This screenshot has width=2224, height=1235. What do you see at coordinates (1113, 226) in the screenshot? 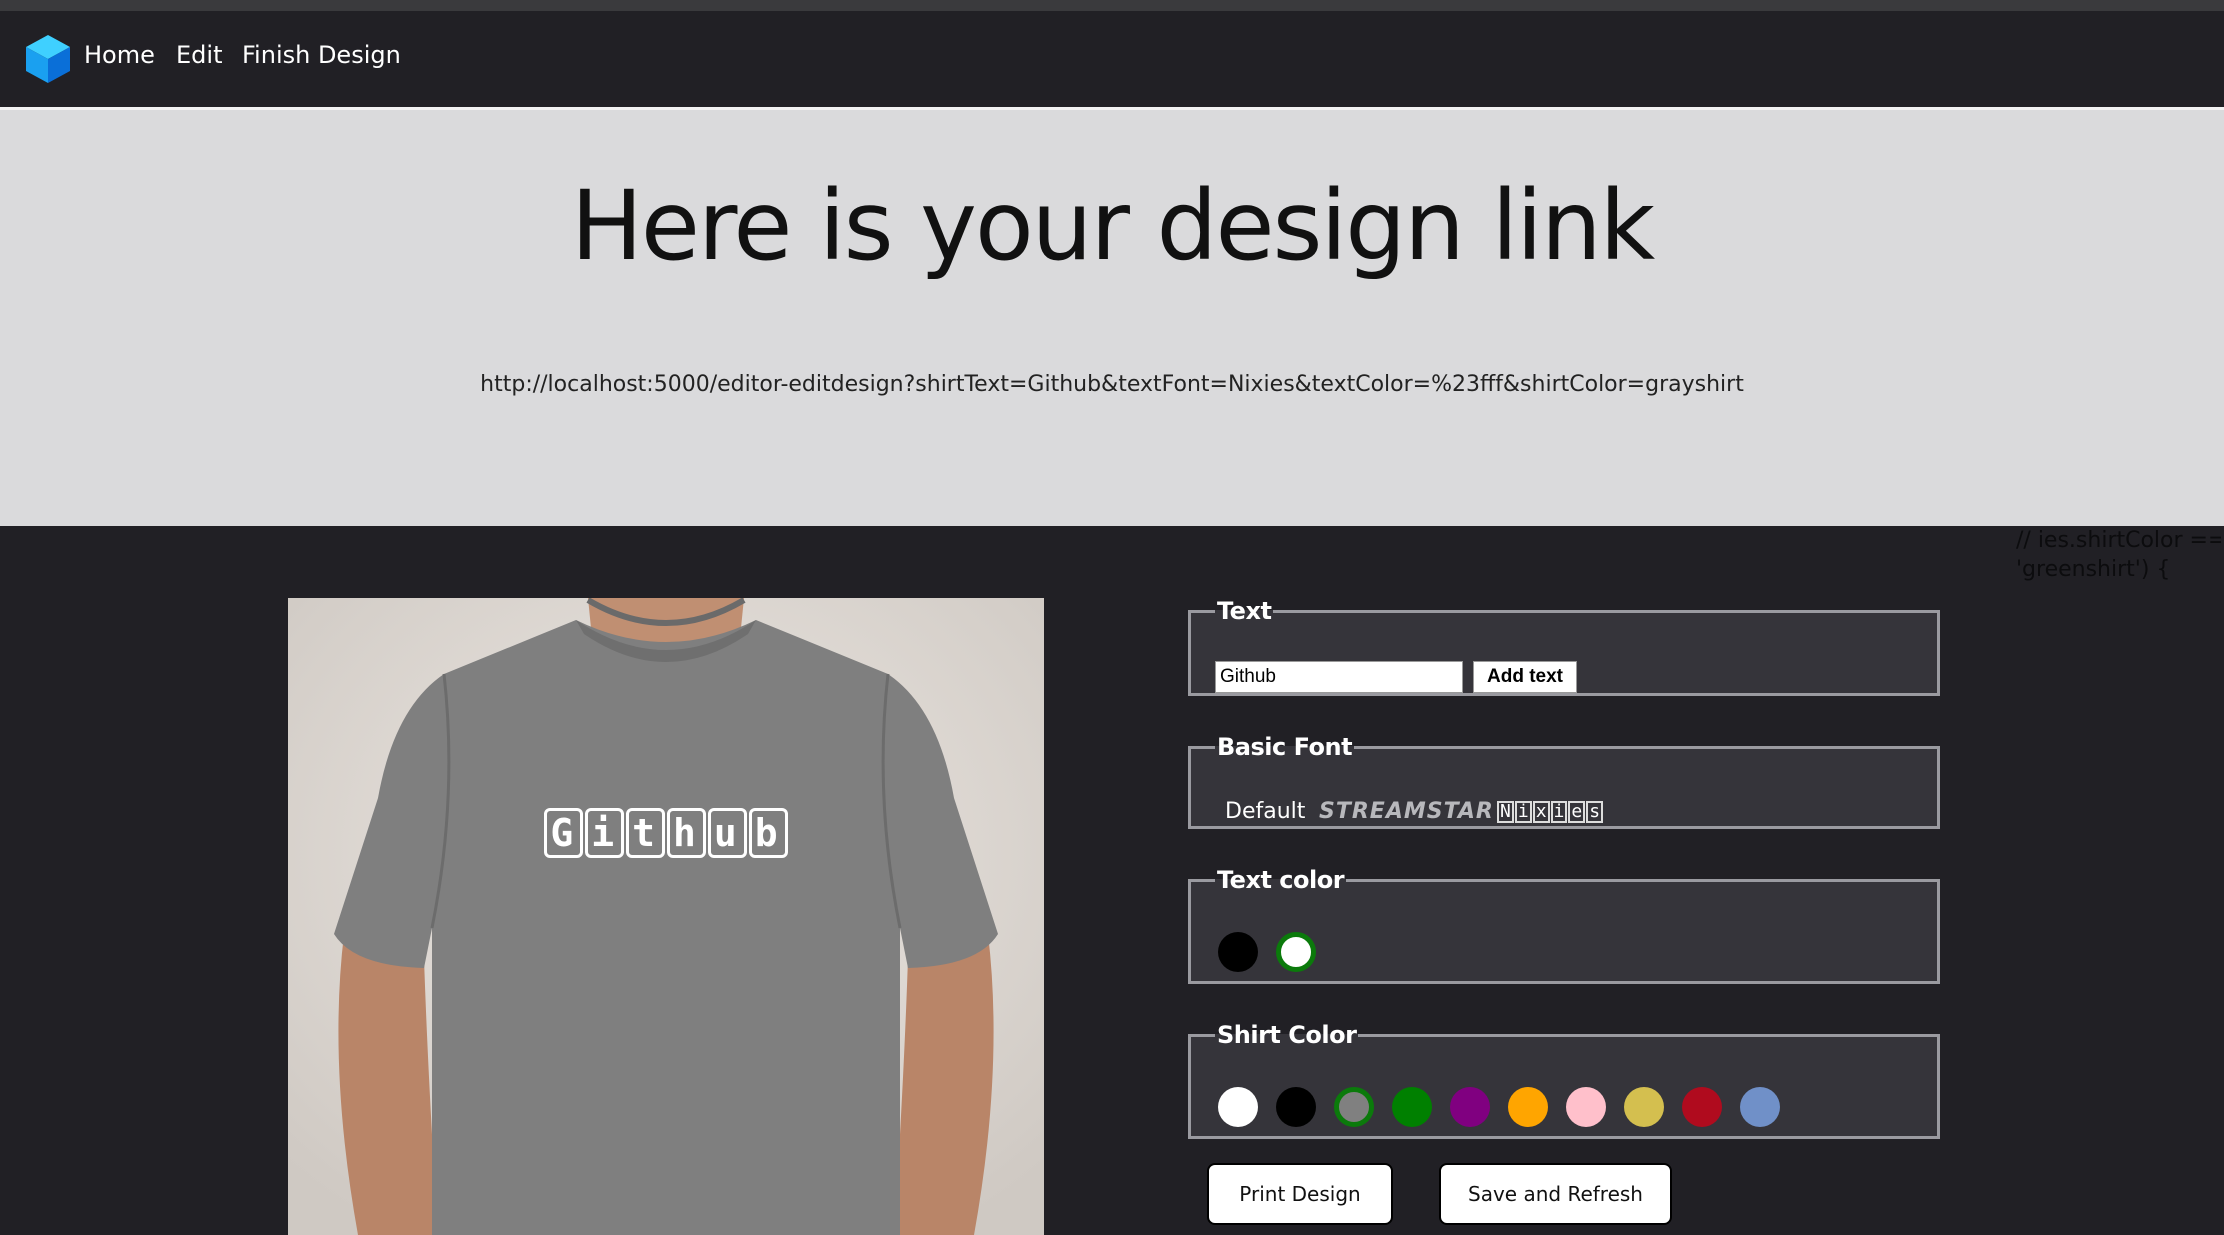
I see `page-title: Here is your design link` at bounding box center [1113, 226].